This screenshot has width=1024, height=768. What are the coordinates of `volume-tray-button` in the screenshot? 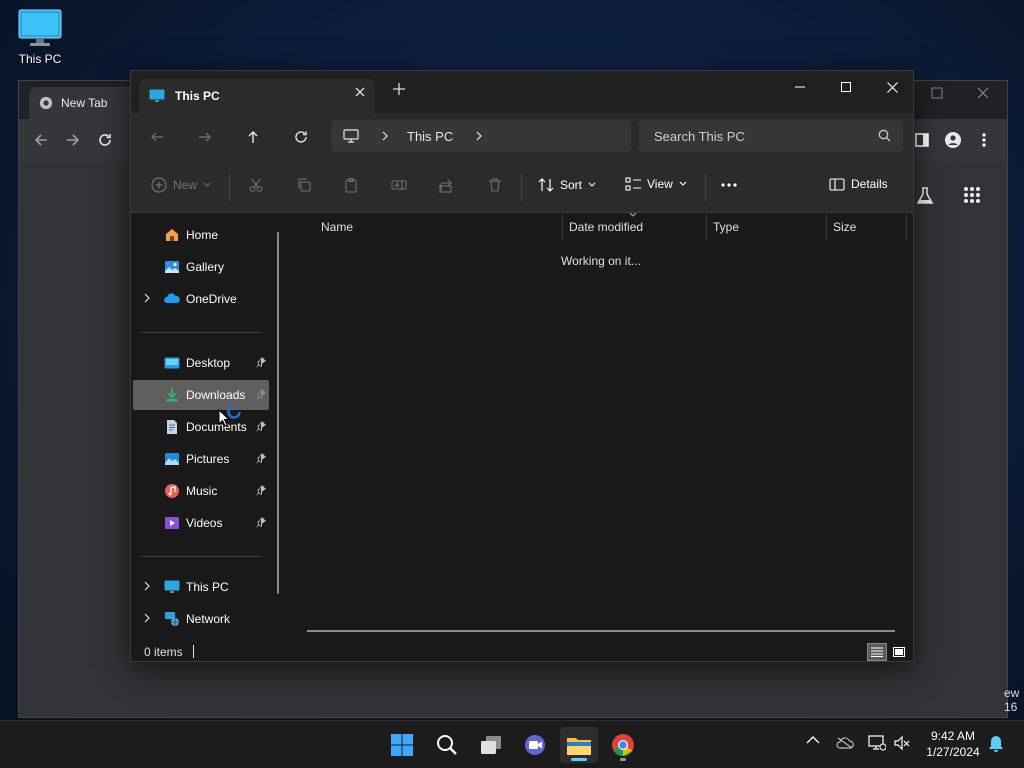 It's located at (902, 743).